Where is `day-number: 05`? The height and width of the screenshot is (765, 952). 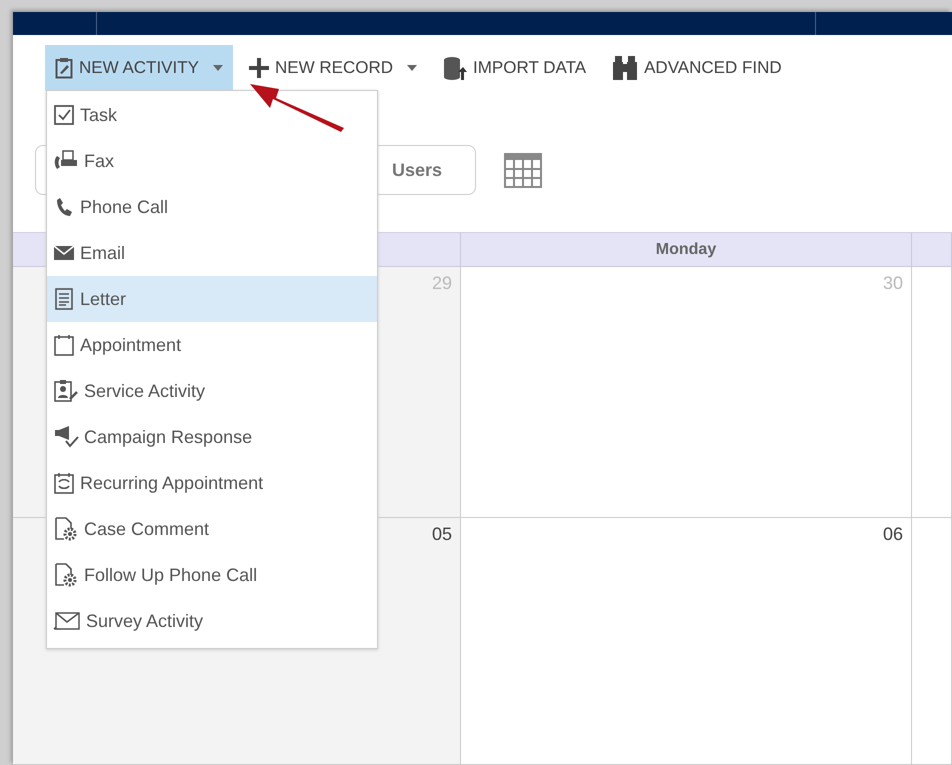 day-number: 05 is located at coordinates (442, 534).